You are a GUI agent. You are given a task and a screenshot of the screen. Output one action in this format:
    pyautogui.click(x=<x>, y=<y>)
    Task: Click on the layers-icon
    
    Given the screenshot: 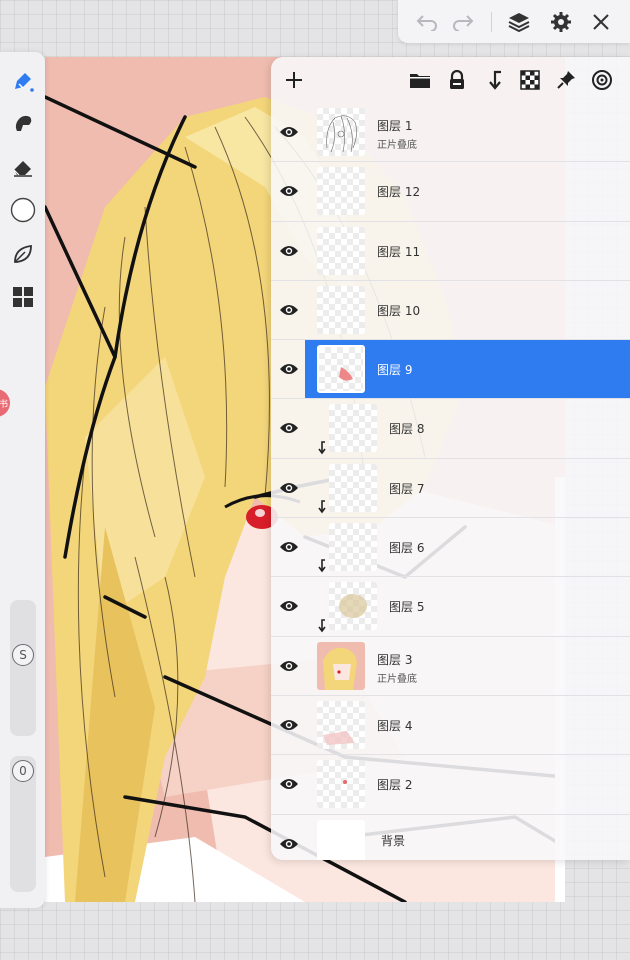 What is the action you would take?
    pyautogui.click(x=519, y=22)
    